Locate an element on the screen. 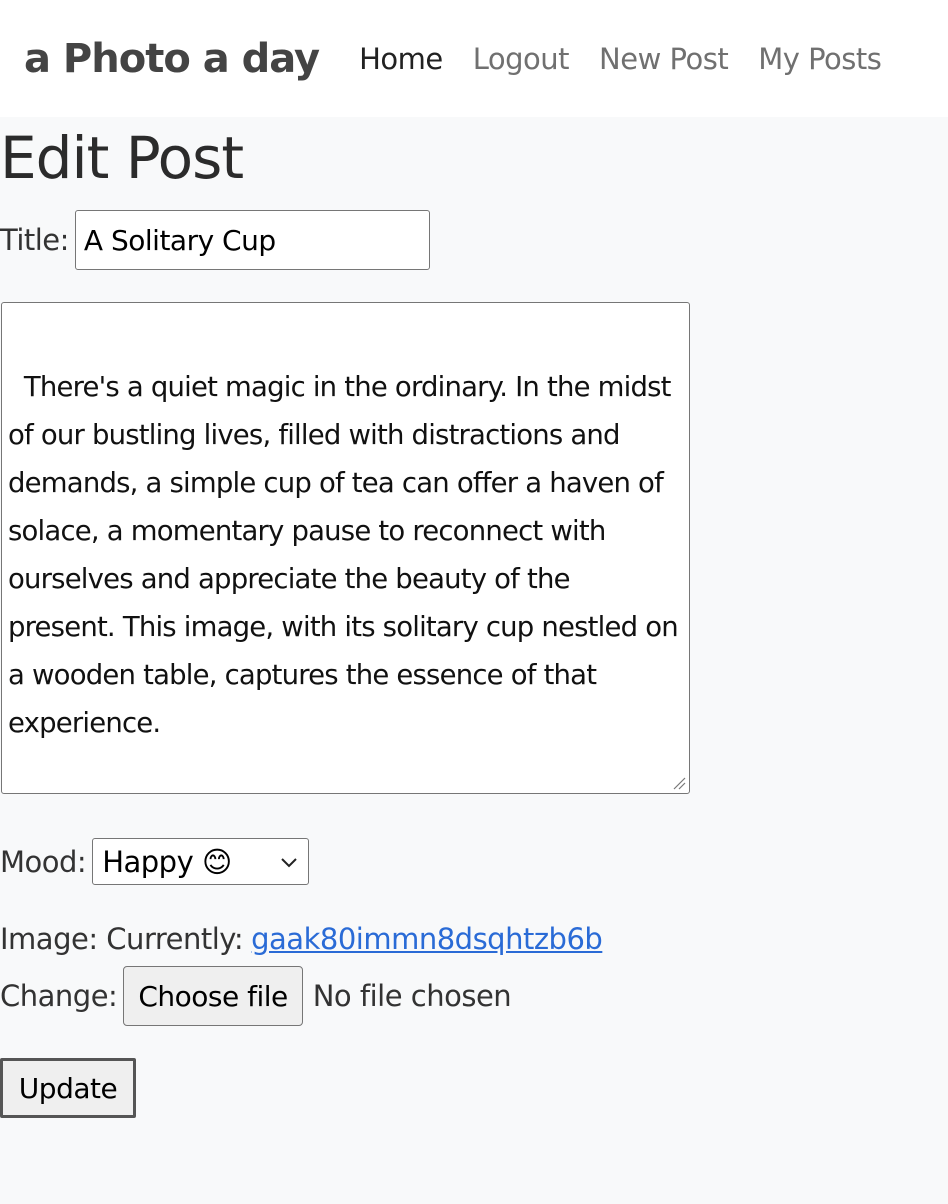 The image size is (948, 1204). chevron-down-icon is located at coordinates (289, 862).